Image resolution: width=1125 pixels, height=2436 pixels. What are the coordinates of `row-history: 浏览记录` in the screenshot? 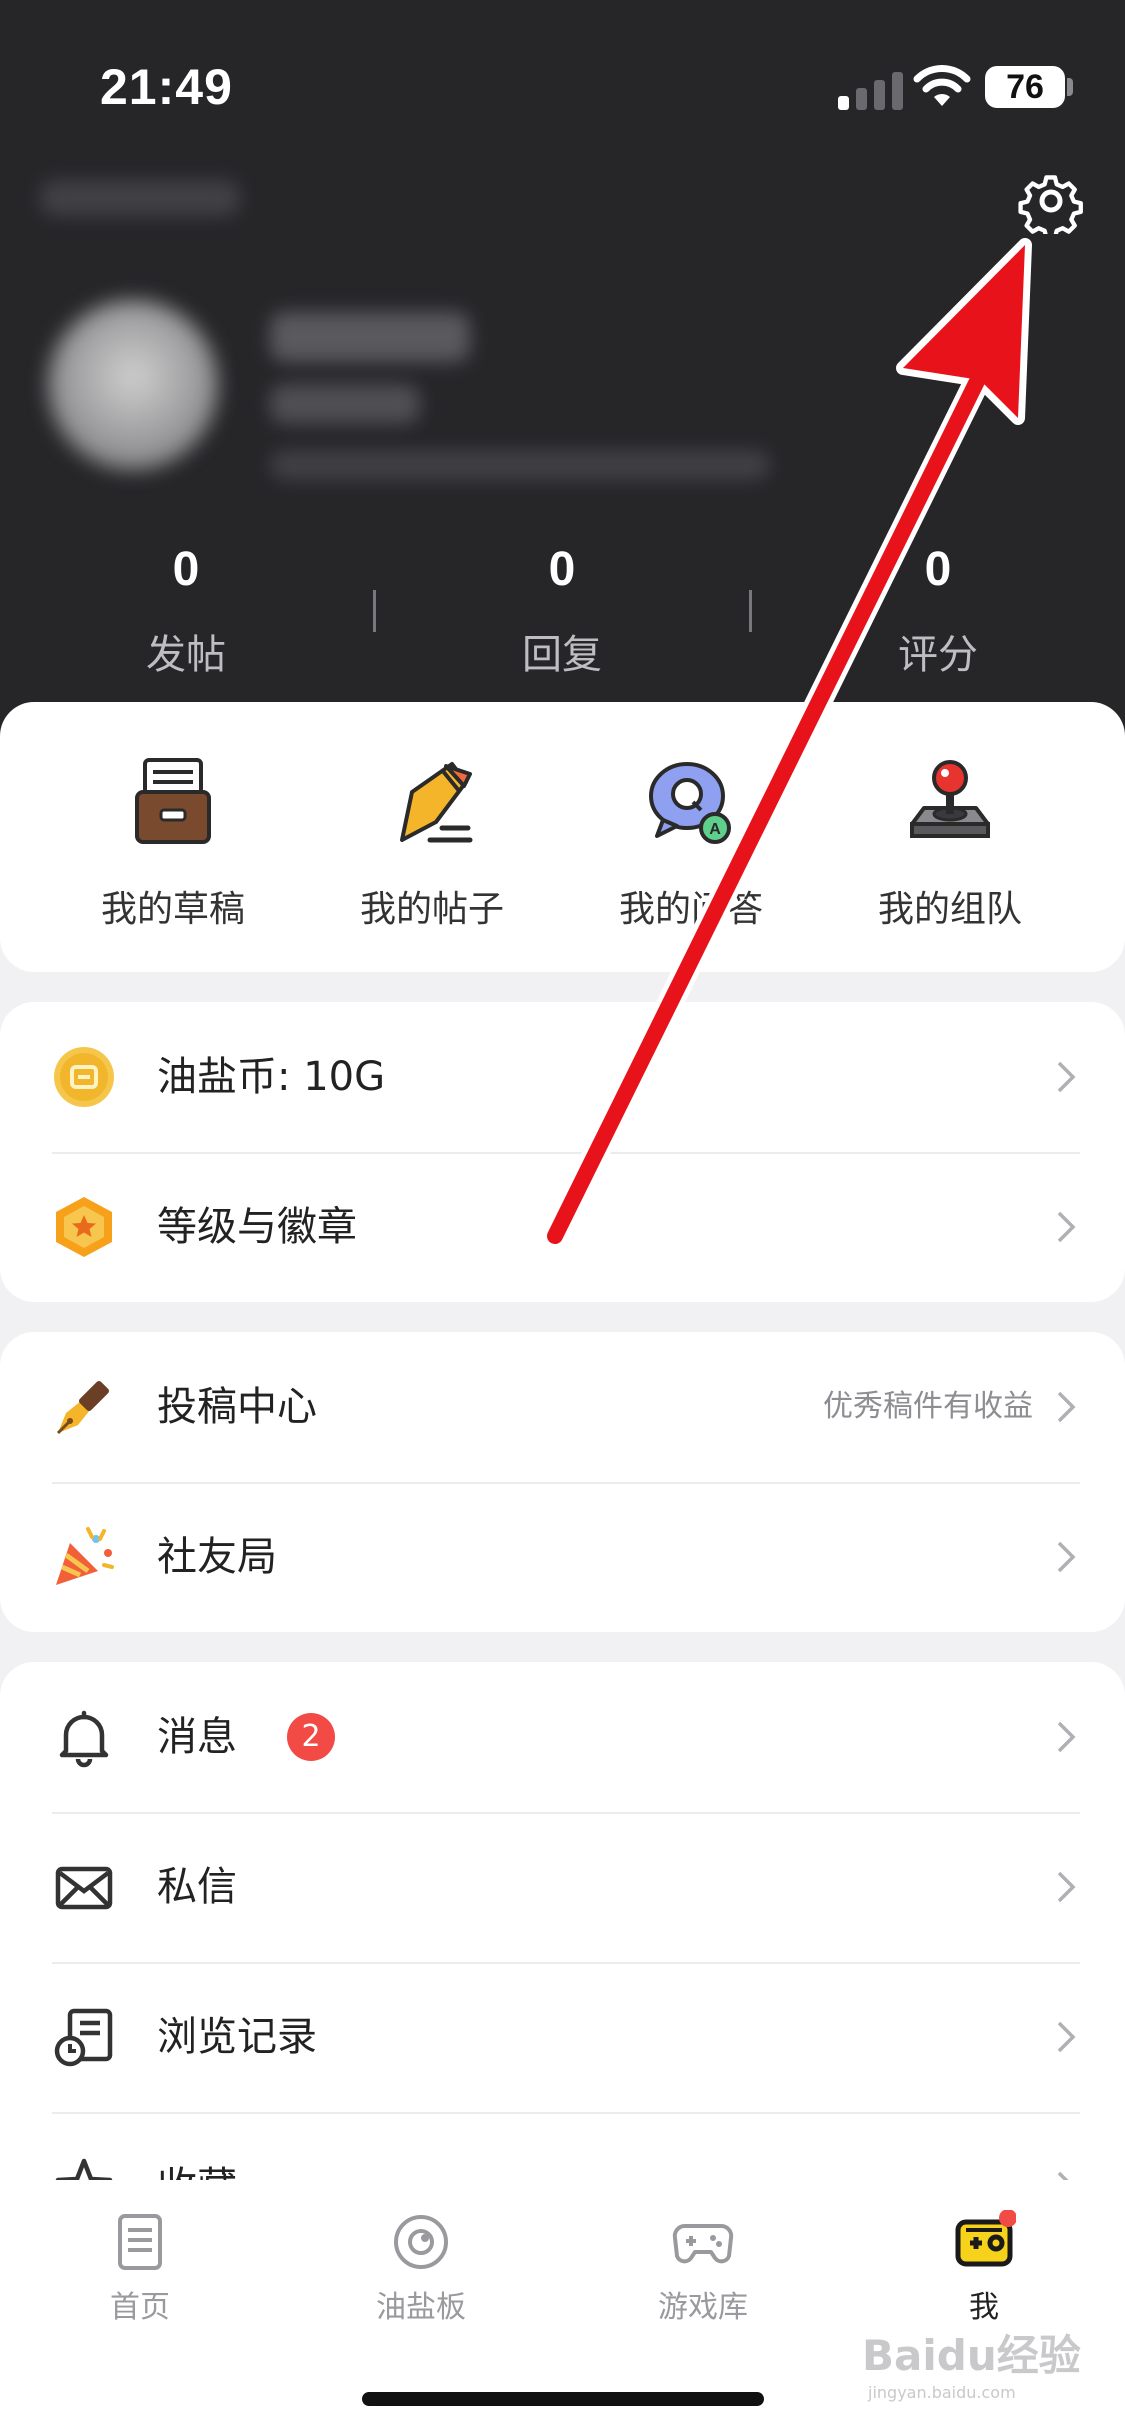 It's located at (562, 2037).